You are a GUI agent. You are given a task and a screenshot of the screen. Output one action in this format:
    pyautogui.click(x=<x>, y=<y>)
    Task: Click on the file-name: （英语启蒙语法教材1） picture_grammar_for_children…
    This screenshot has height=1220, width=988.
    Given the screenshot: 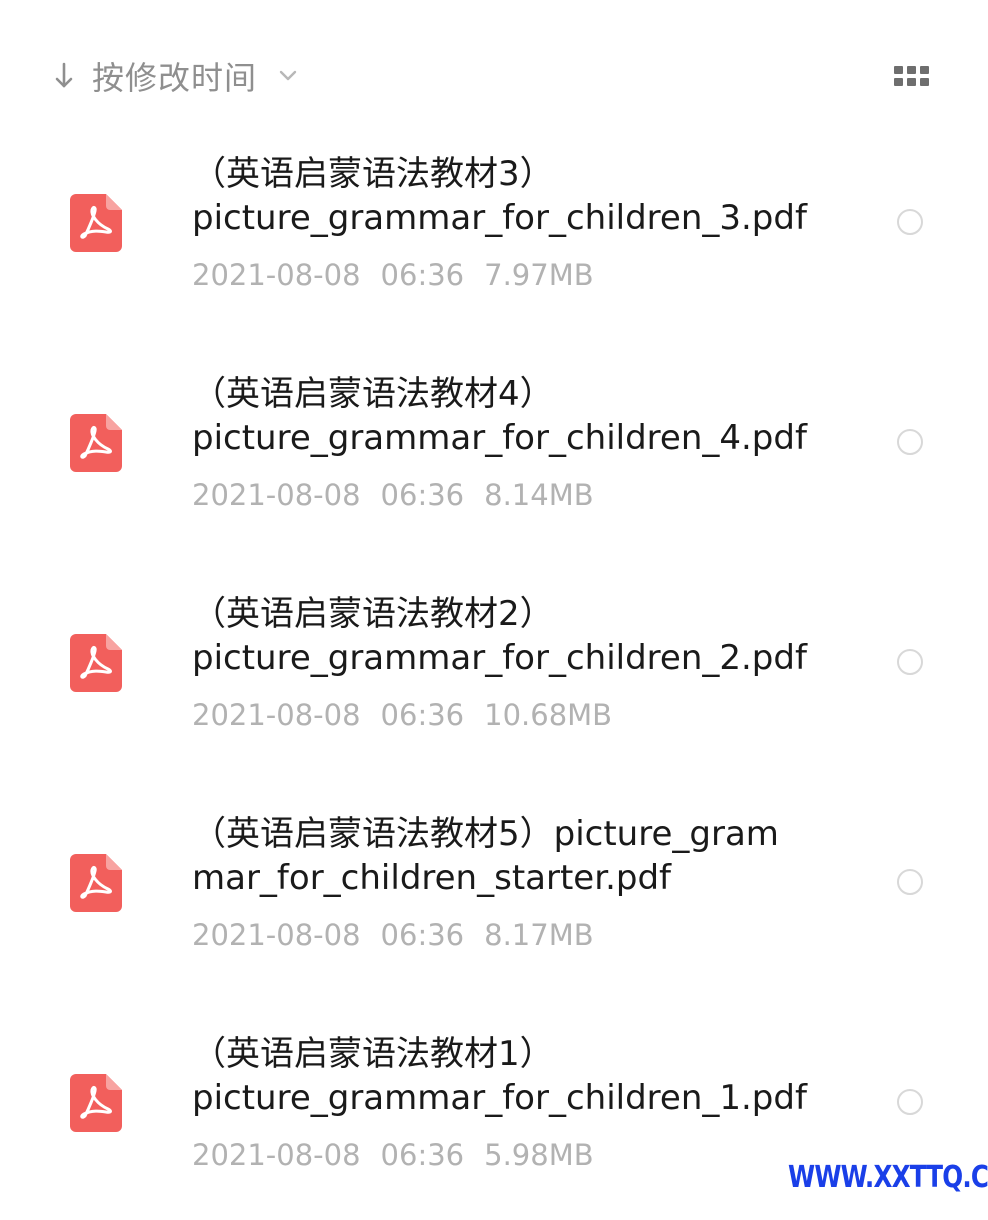 What is the action you would take?
    pyautogui.click(x=499, y=1076)
    